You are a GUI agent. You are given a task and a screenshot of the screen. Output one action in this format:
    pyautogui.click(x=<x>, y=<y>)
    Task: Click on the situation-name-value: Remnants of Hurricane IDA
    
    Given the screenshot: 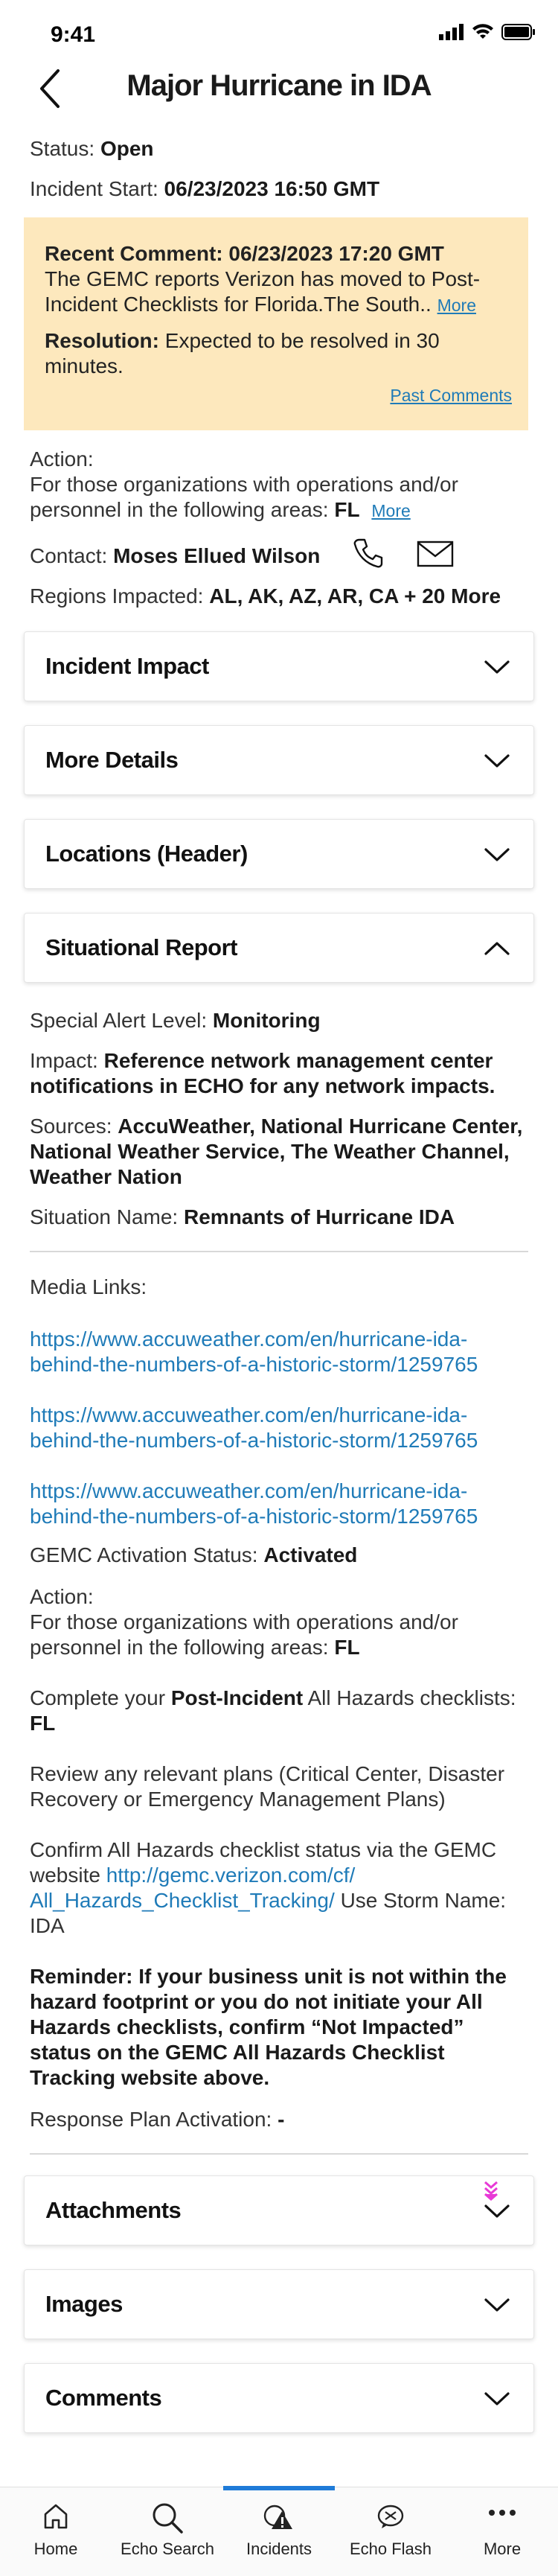 What is the action you would take?
    pyautogui.click(x=319, y=1216)
    